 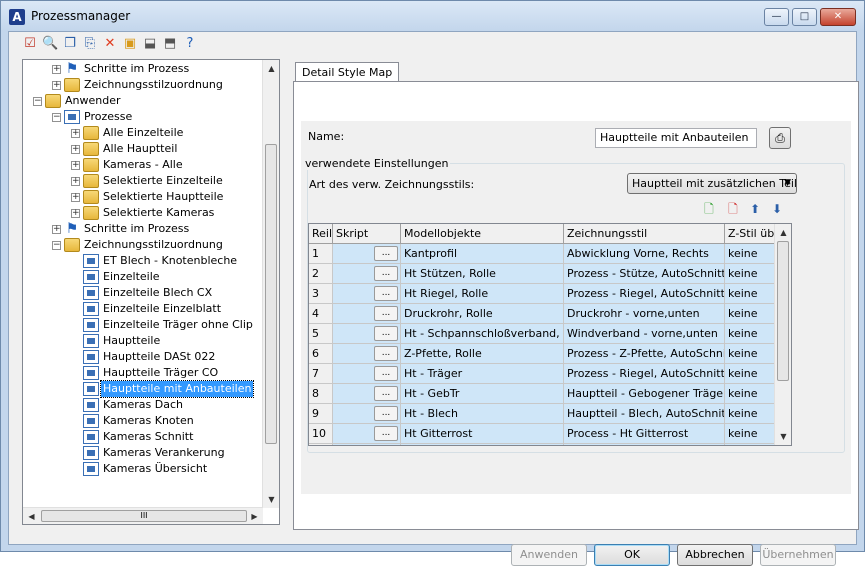 I want to click on tree-vertical-scrollbar: ▲ ▼, so click(x=270, y=284).